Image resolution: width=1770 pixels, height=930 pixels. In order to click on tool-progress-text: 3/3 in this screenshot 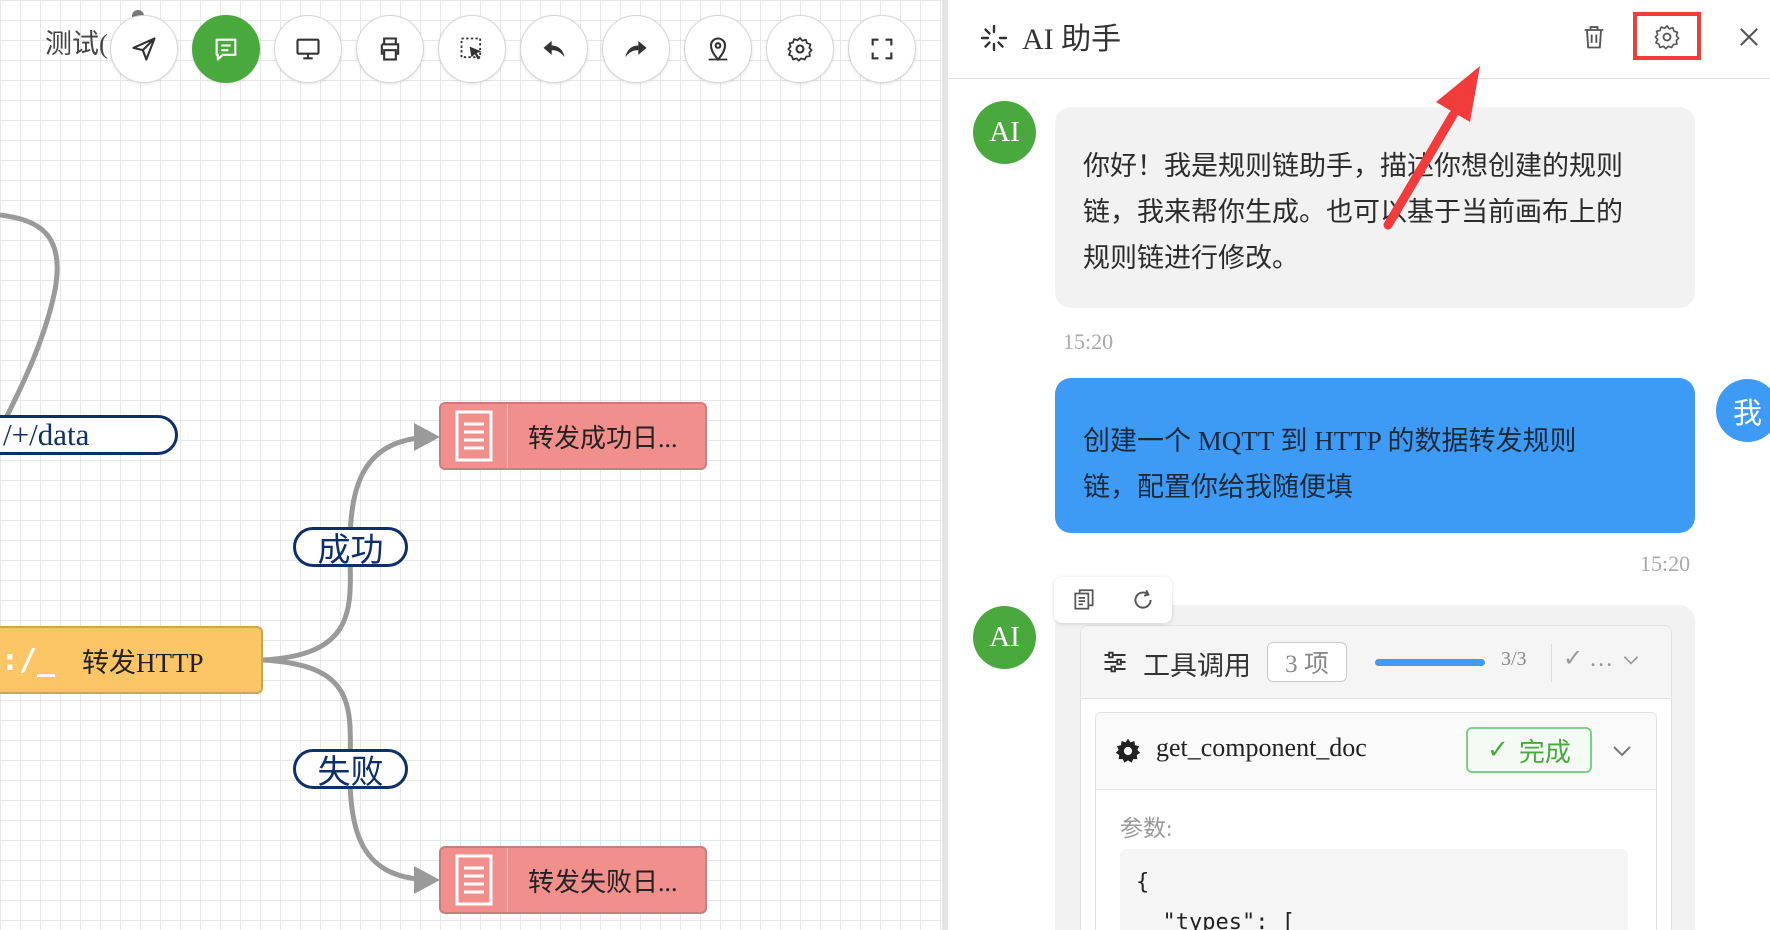, I will do `click(1514, 659)`.